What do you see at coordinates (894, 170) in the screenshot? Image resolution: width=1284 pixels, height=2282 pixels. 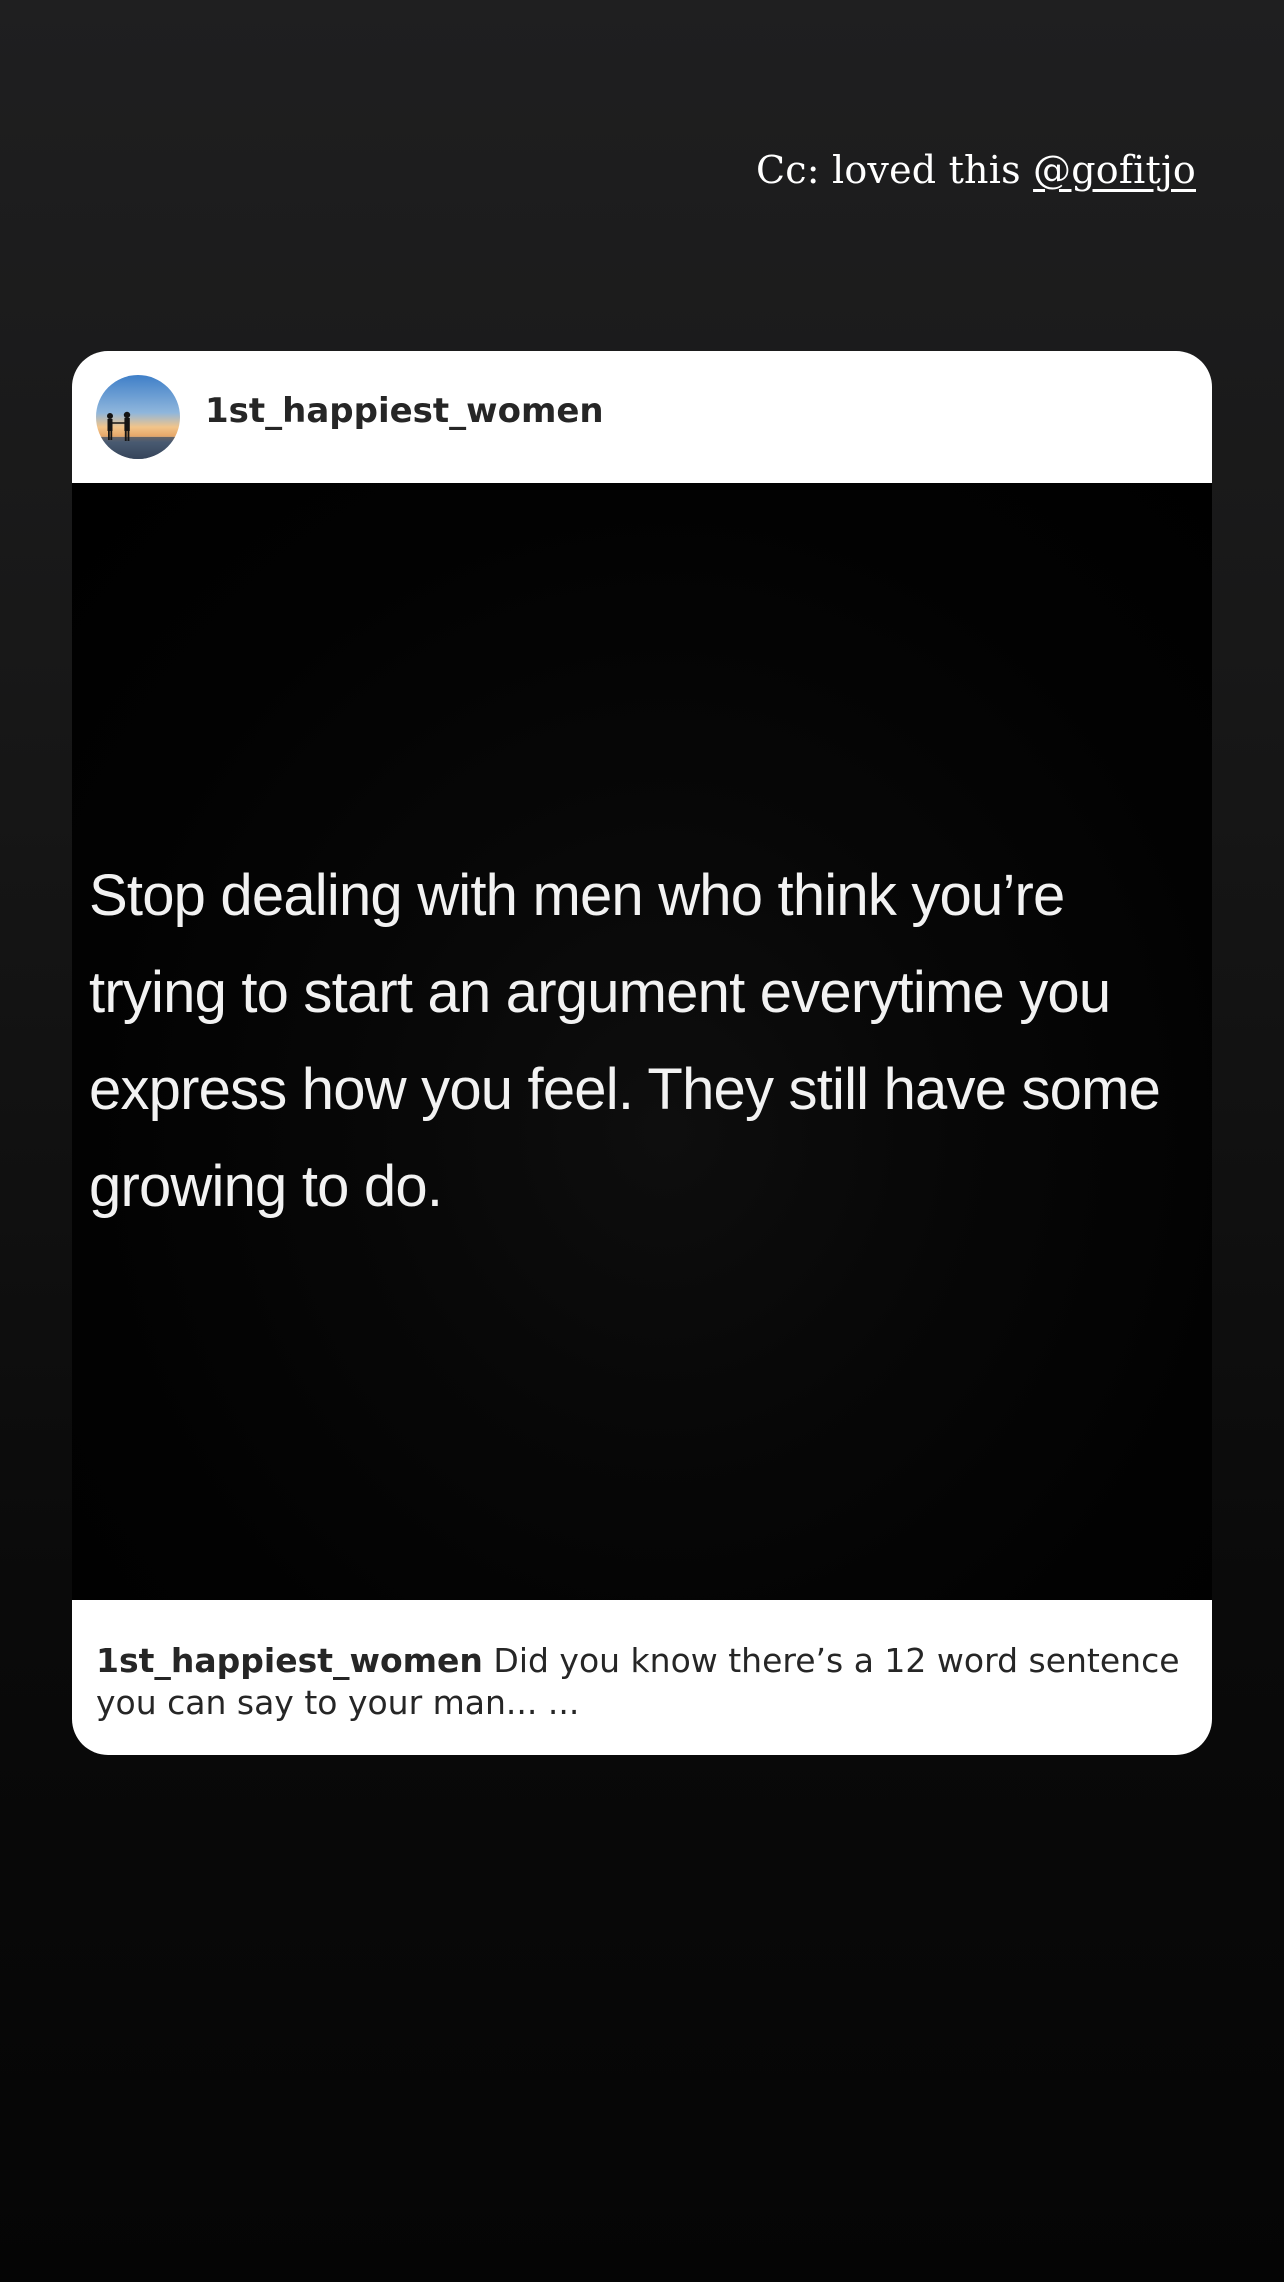 I see `caption-text: Cc: loved this` at bounding box center [894, 170].